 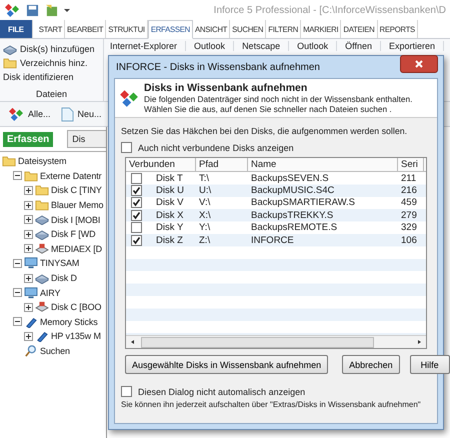 I want to click on dialog-description: Wählen Sie die aus, auf denen Sie schneller nach Dateien suchen ., so click(x=268, y=109).